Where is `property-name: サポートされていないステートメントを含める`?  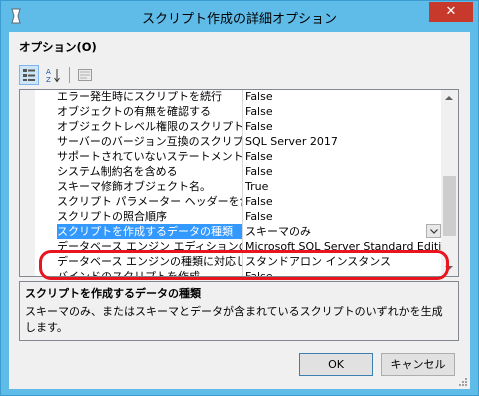 property-name: サポートされていないステートメントを含める is located at coordinates (150, 156).